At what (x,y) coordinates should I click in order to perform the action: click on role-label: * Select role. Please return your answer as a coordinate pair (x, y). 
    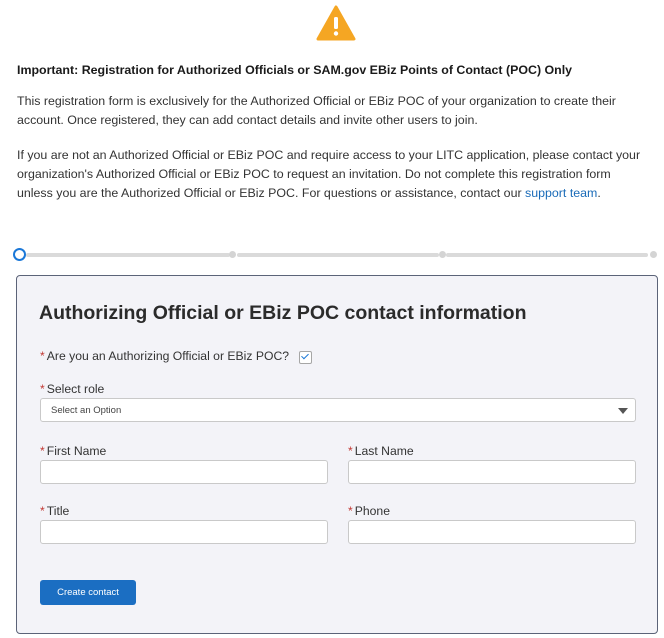
    Looking at the image, I should click on (72, 389).